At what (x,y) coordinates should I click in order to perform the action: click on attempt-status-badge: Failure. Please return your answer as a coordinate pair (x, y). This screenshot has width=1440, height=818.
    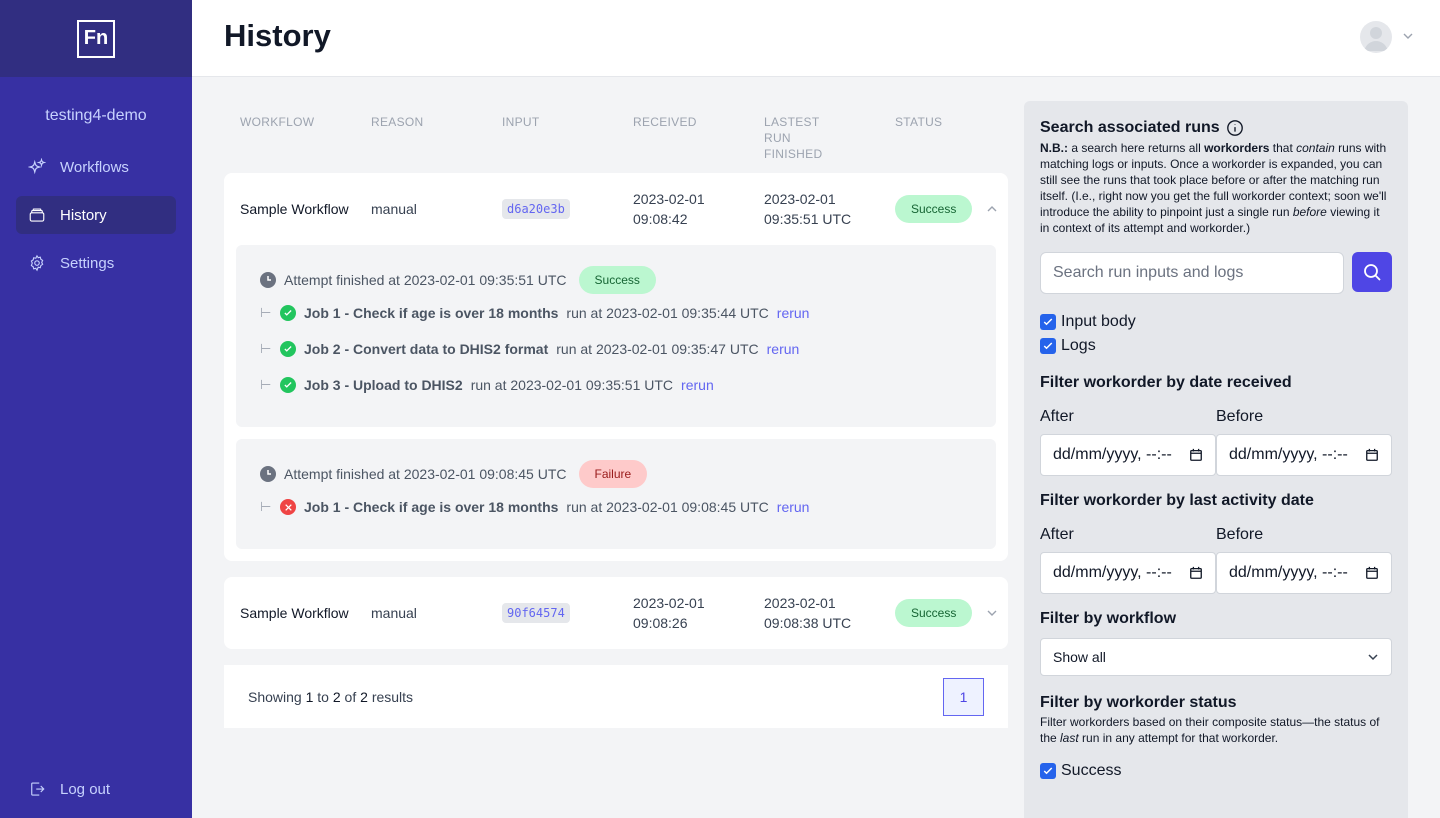
    Looking at the image, I should click on (613, 474).